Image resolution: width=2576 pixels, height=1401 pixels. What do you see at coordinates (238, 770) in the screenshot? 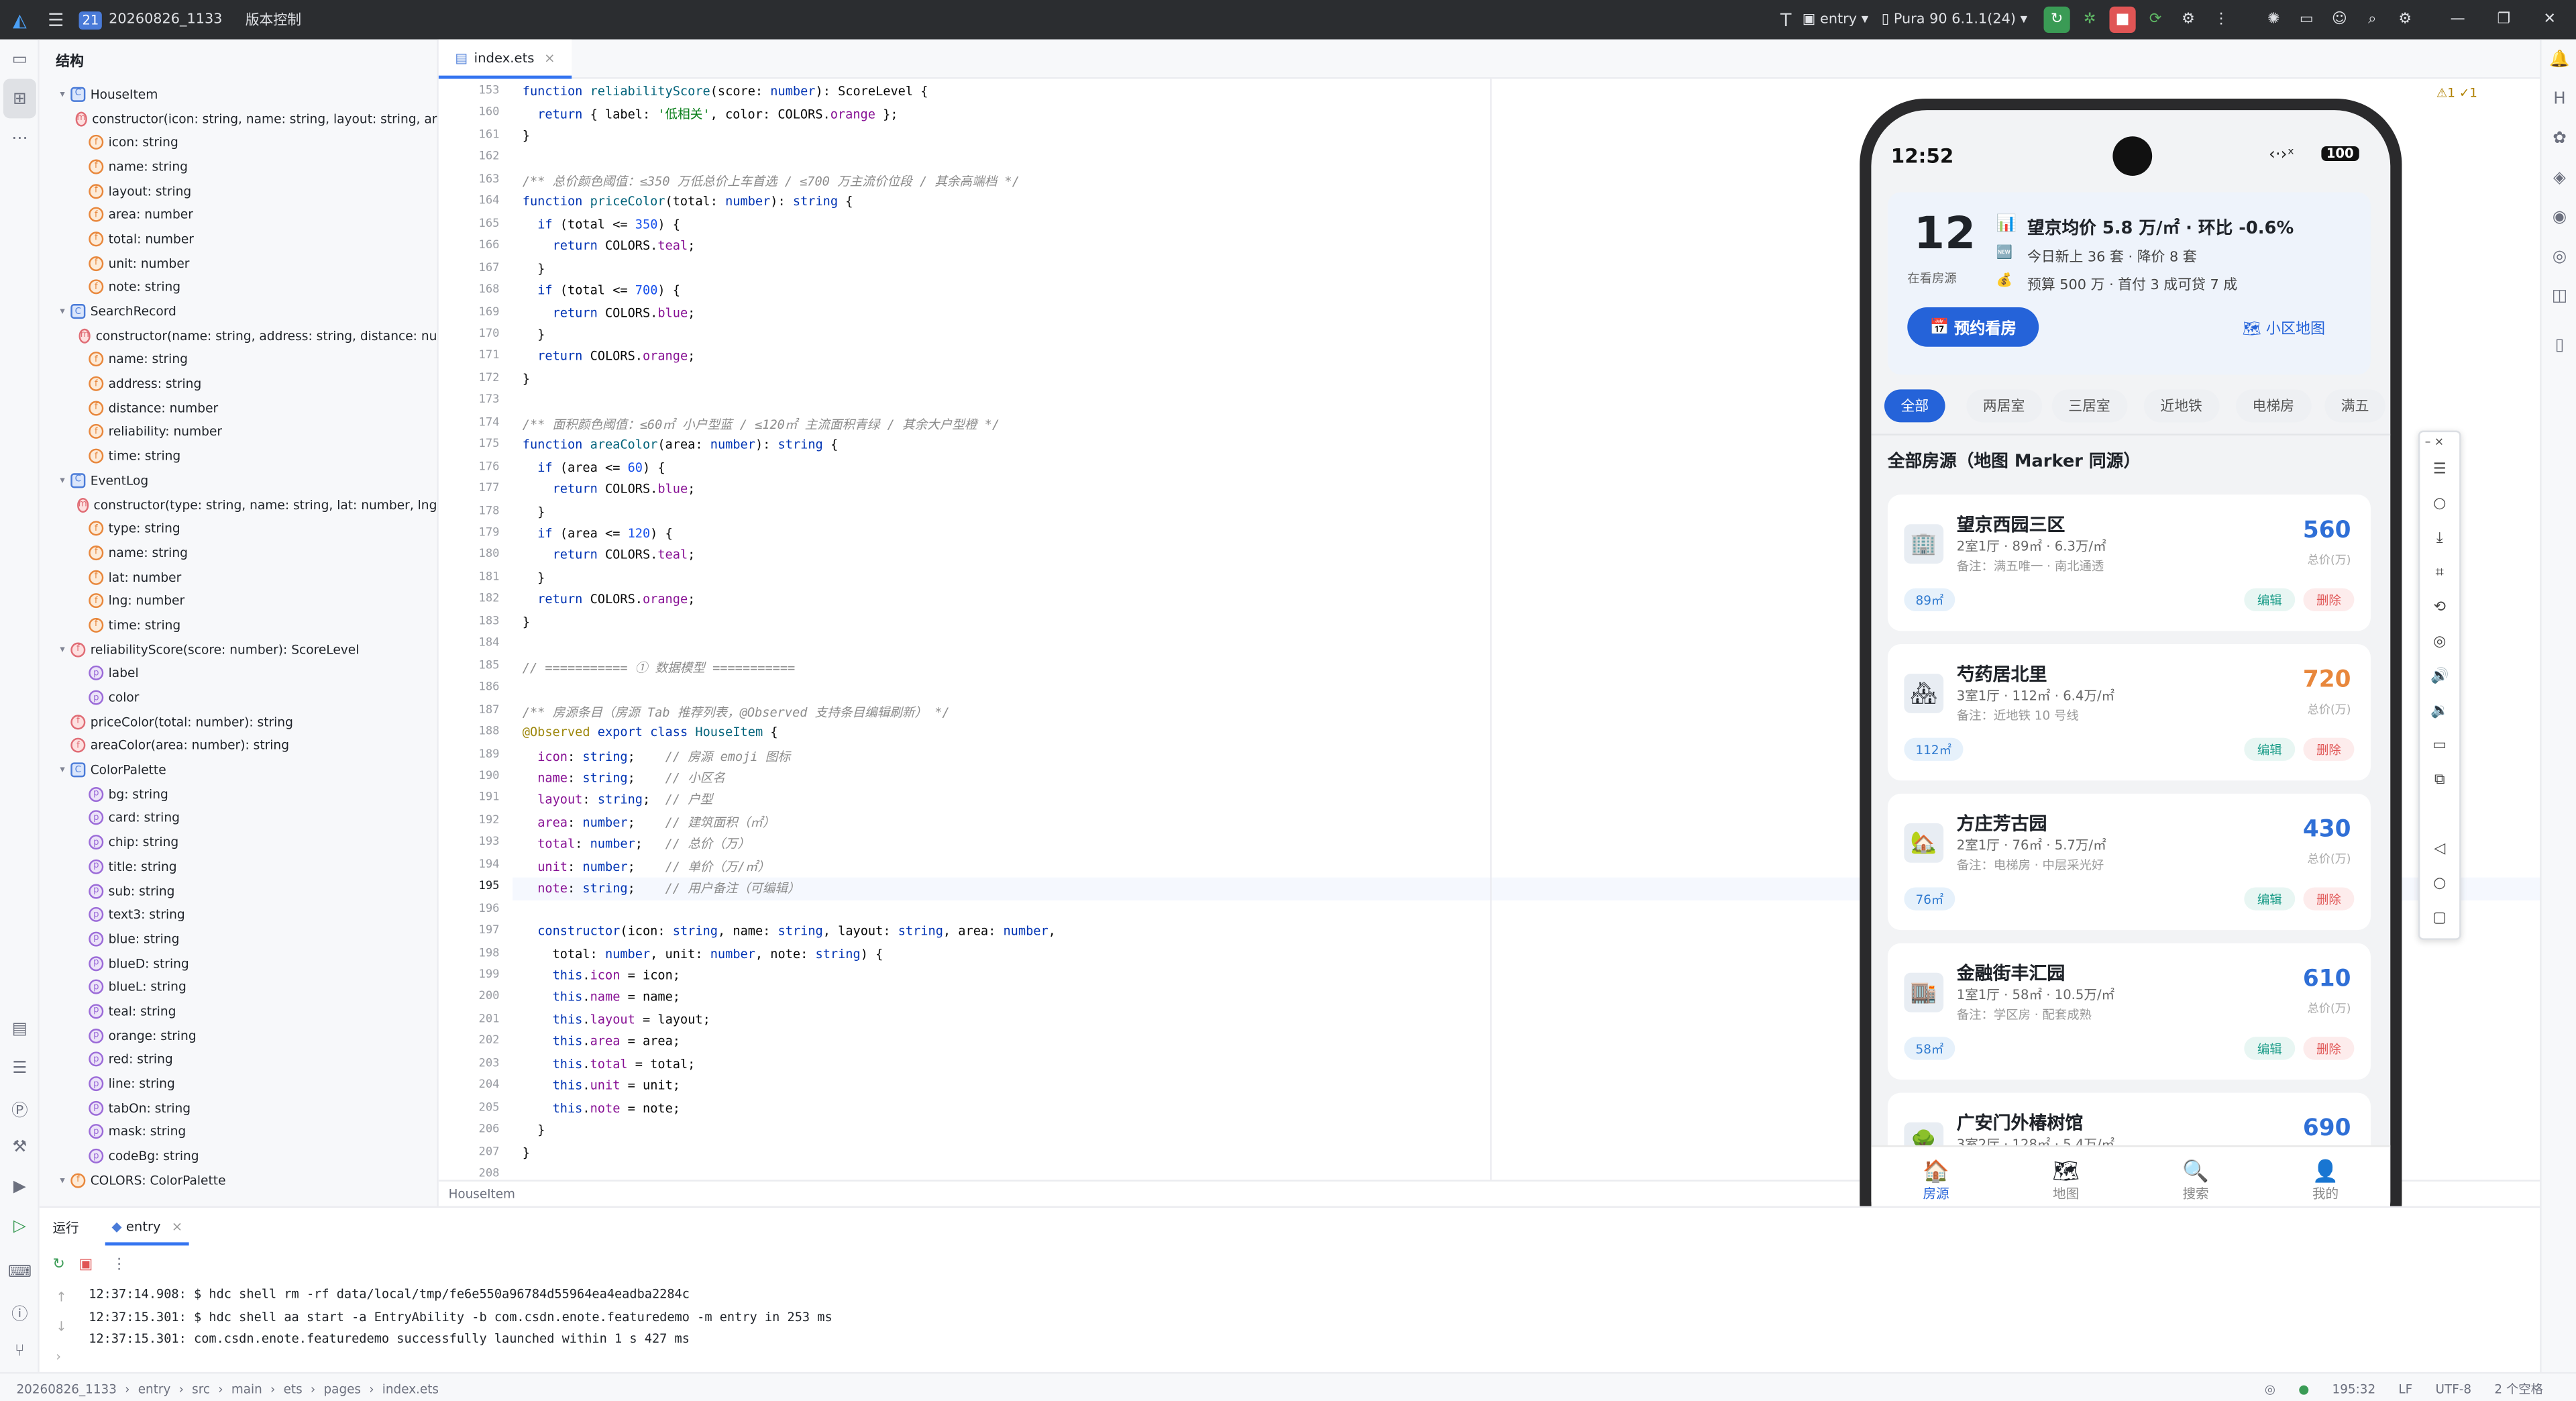
I see `tree-item: ▾ C ColorPalette` at bounding box center [238, 770].